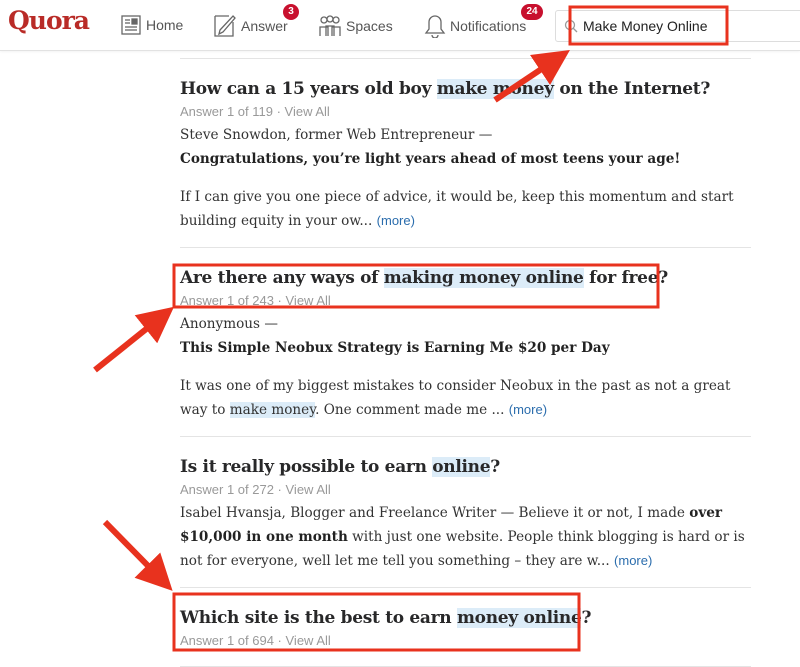  Describe the element at coordinates (532, 12) in the screenshot. I see `notifications-badge: 24` at that location.